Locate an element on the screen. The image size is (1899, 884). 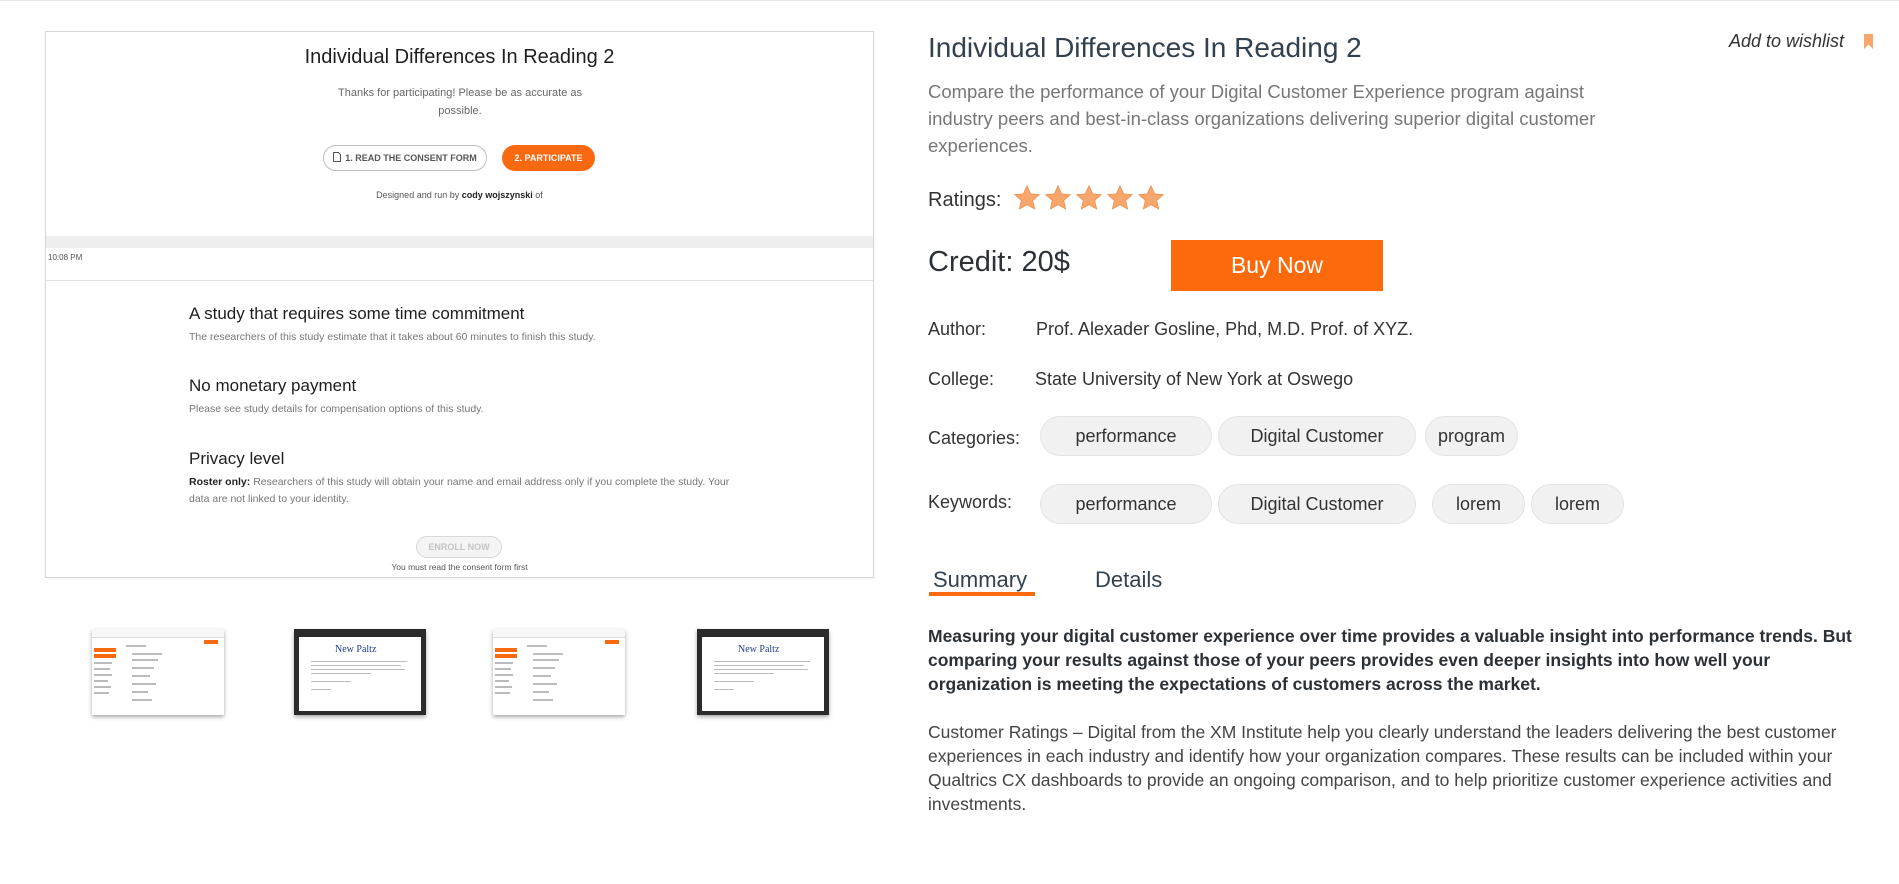
category-chip: program is located at coordinates (1471, 436).